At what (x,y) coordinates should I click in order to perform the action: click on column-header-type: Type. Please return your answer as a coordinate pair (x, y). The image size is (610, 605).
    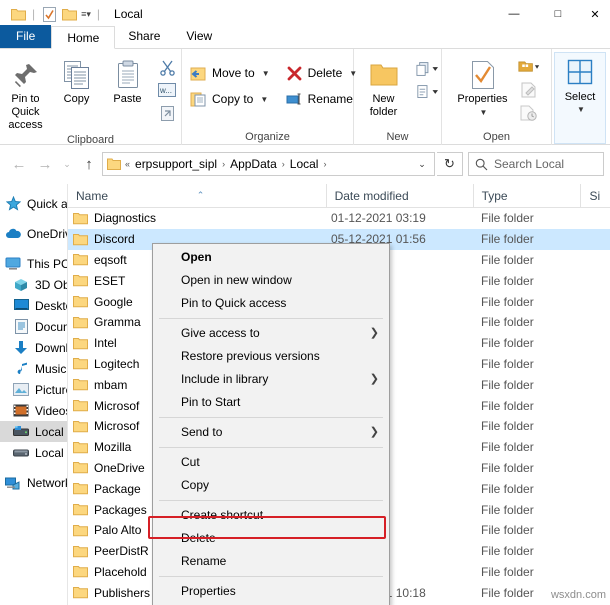
    Looking at the image, I should click on (526, 195).